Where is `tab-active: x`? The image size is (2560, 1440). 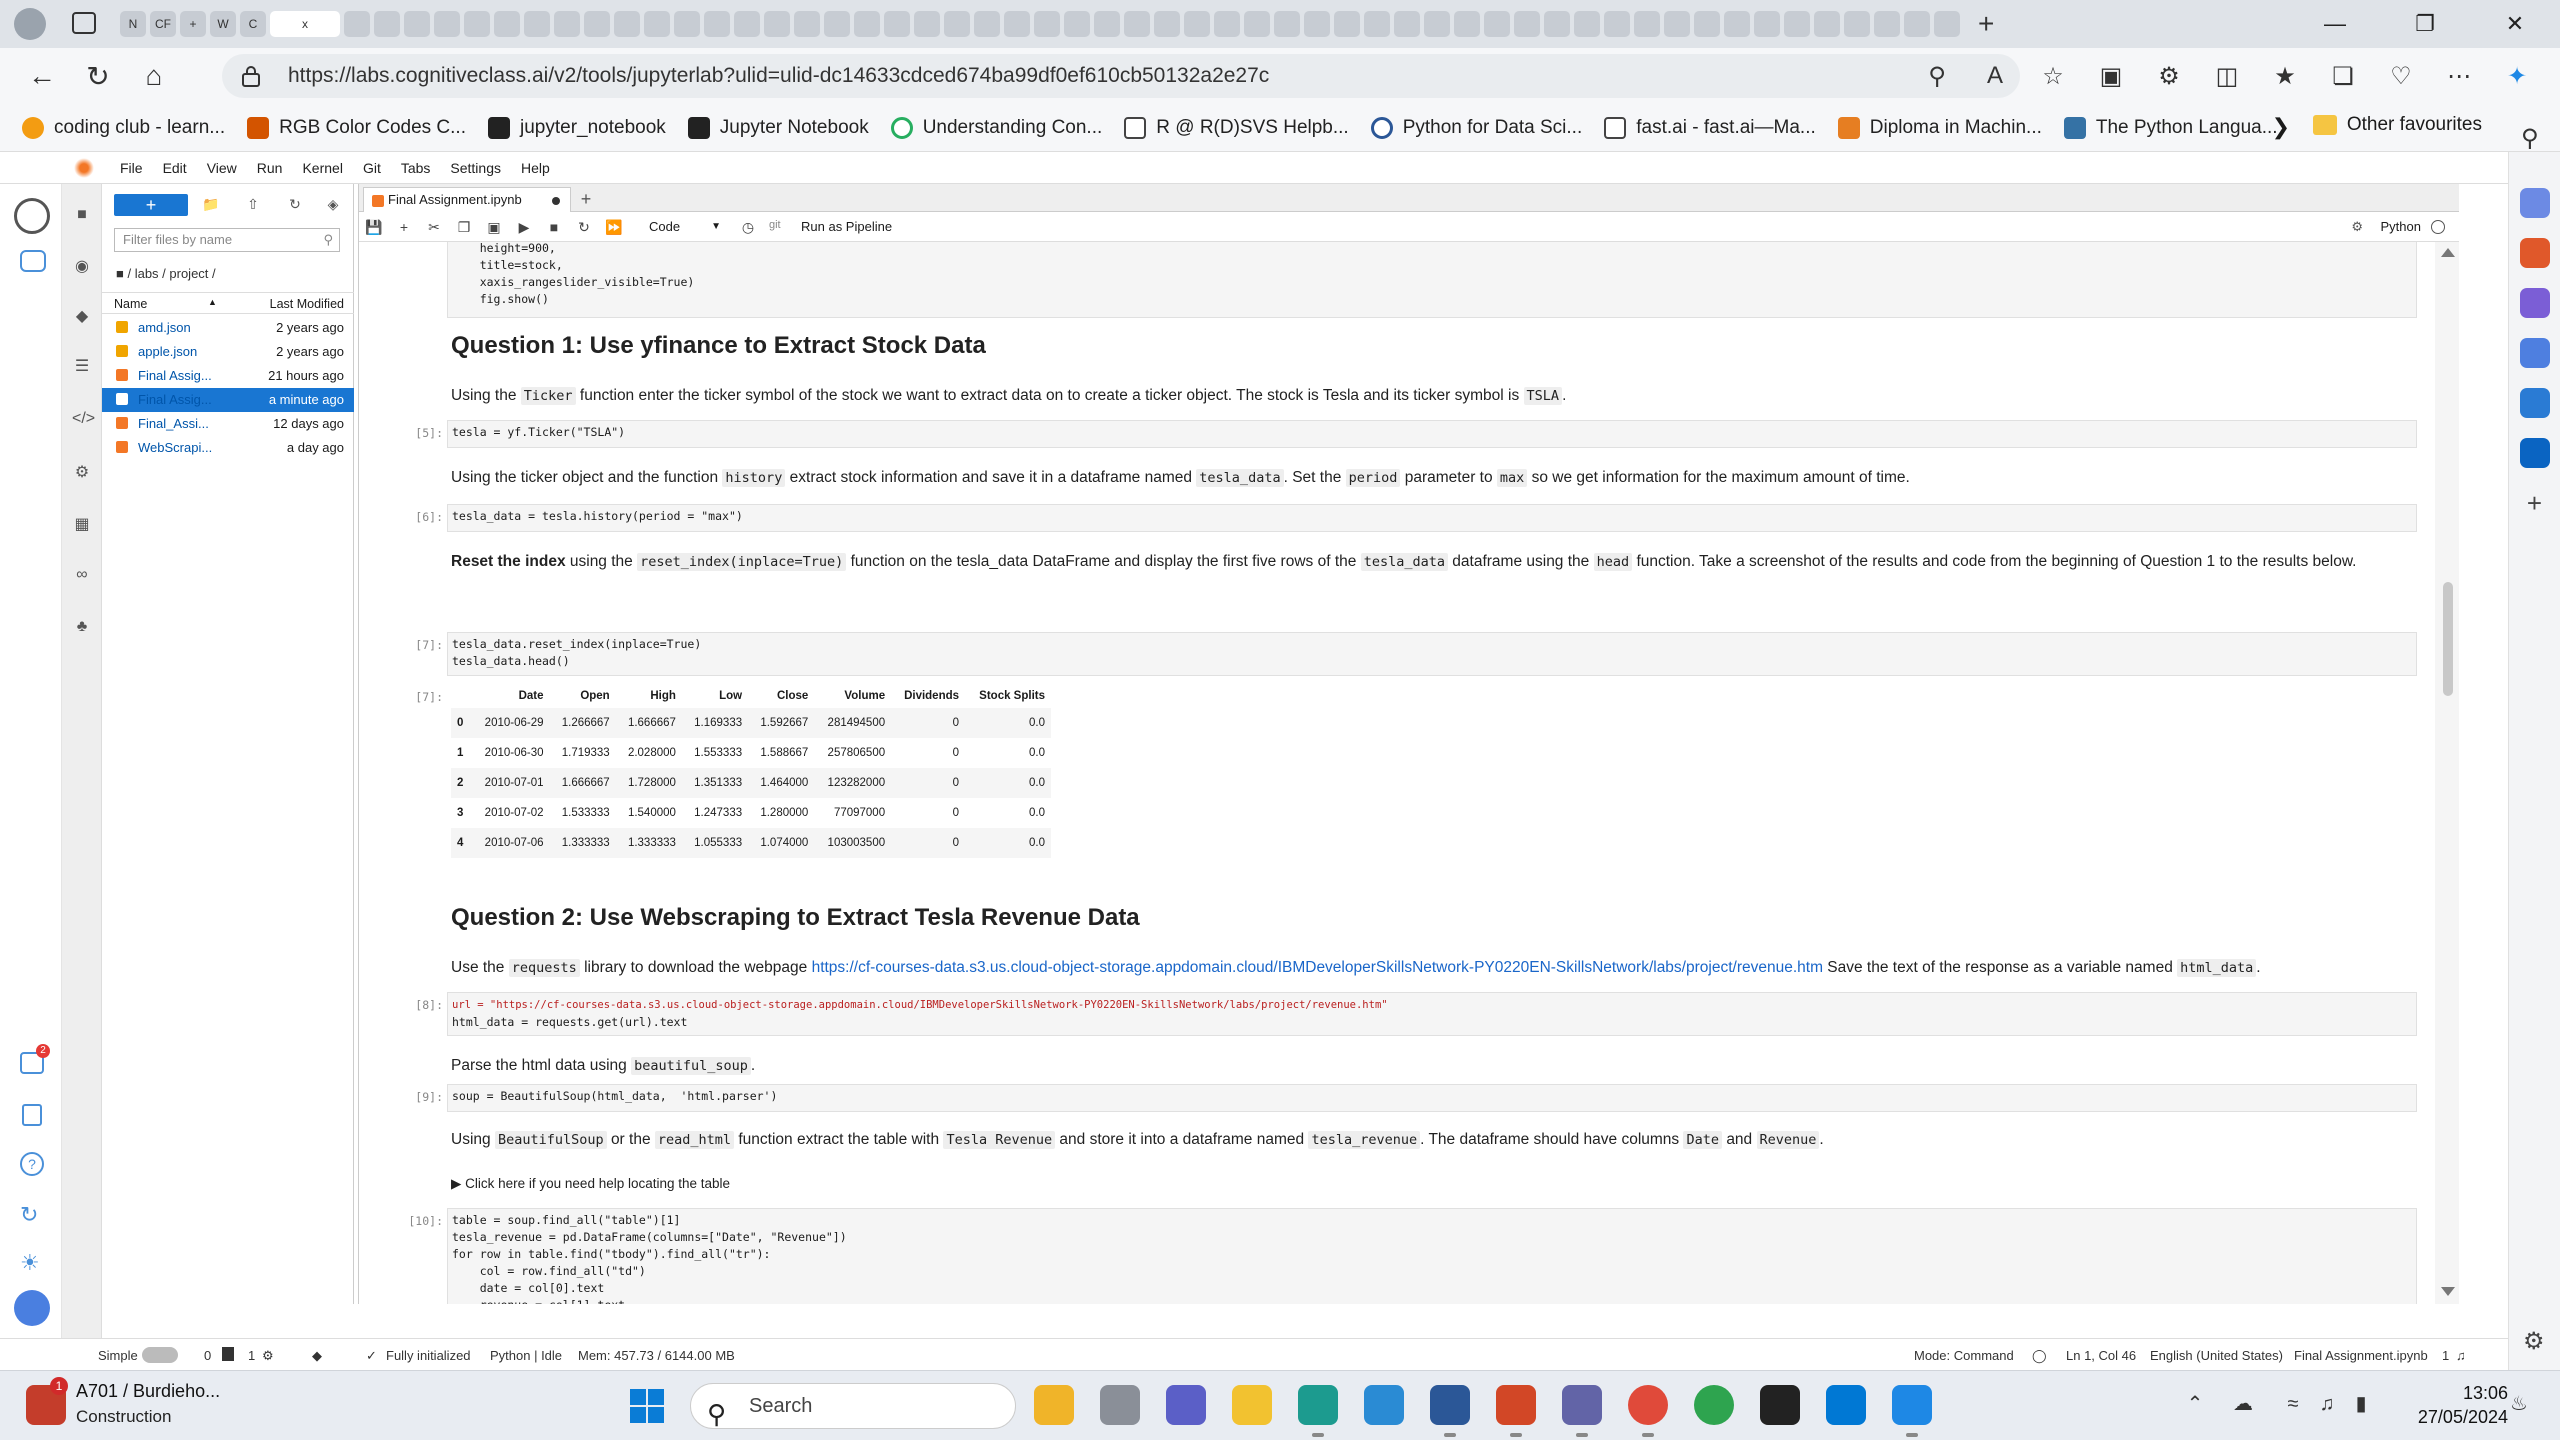 tab-active: x is located at coordinates (305, 24).